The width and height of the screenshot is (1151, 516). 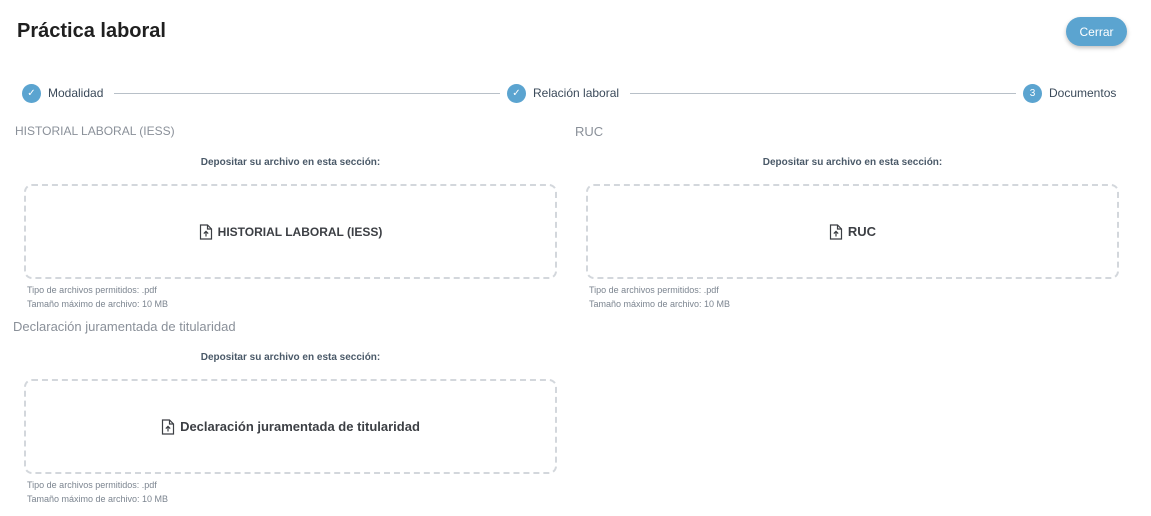 I want to click on section-title-ruc: RUC, so click(x=589, y=131).